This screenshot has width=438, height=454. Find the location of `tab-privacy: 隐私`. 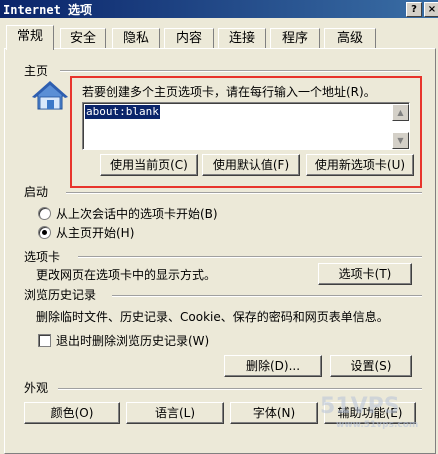

tab-privacy: 隐私 is located at coordinates (136, 38).